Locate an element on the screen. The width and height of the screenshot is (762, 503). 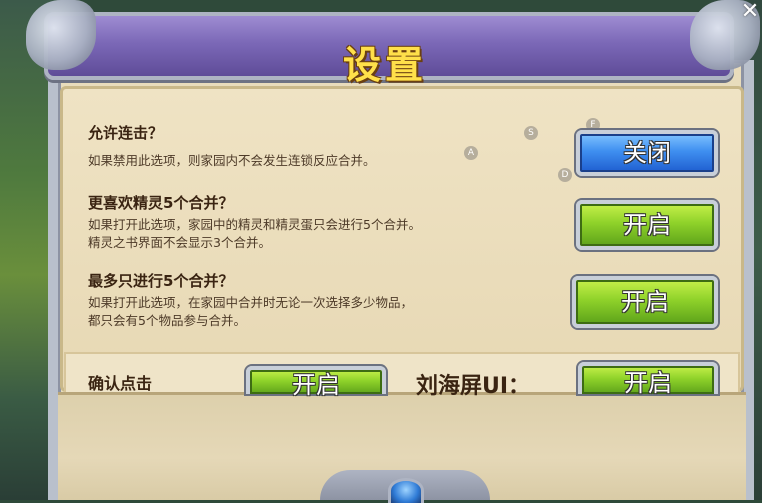
settings-header: 设置 is located at coordinates (389, 49).